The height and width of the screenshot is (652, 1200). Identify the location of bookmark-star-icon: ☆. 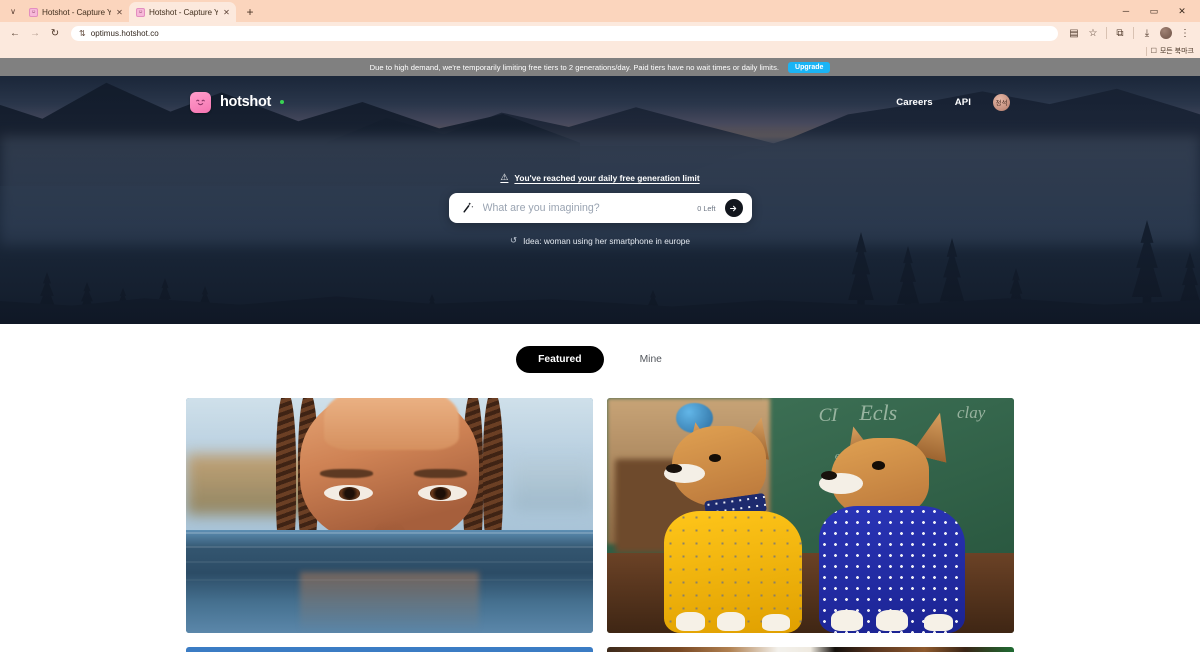
(1093, 33).